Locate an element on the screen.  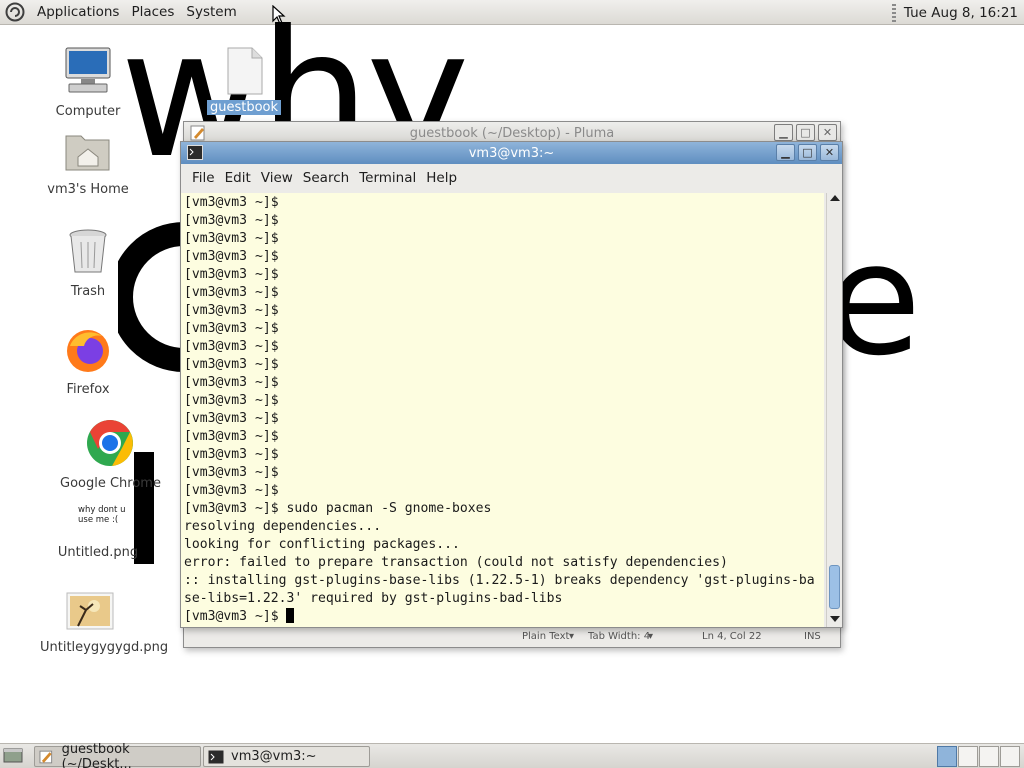
terminal-window-title: vm3@vm3:~ is located at coordinates (511, 153).